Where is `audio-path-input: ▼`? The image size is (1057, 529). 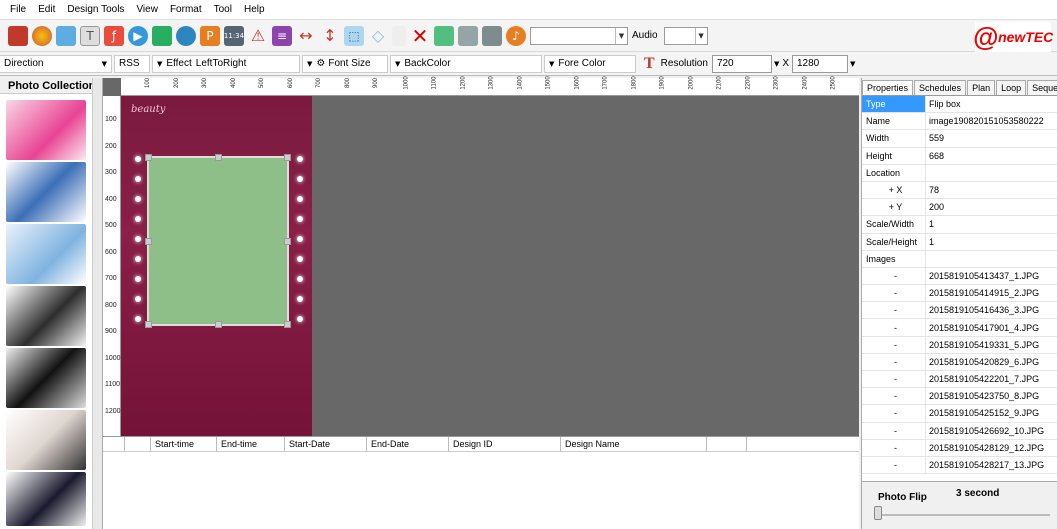
audio-path-input: ▼ is located at coordinates (579, 35).